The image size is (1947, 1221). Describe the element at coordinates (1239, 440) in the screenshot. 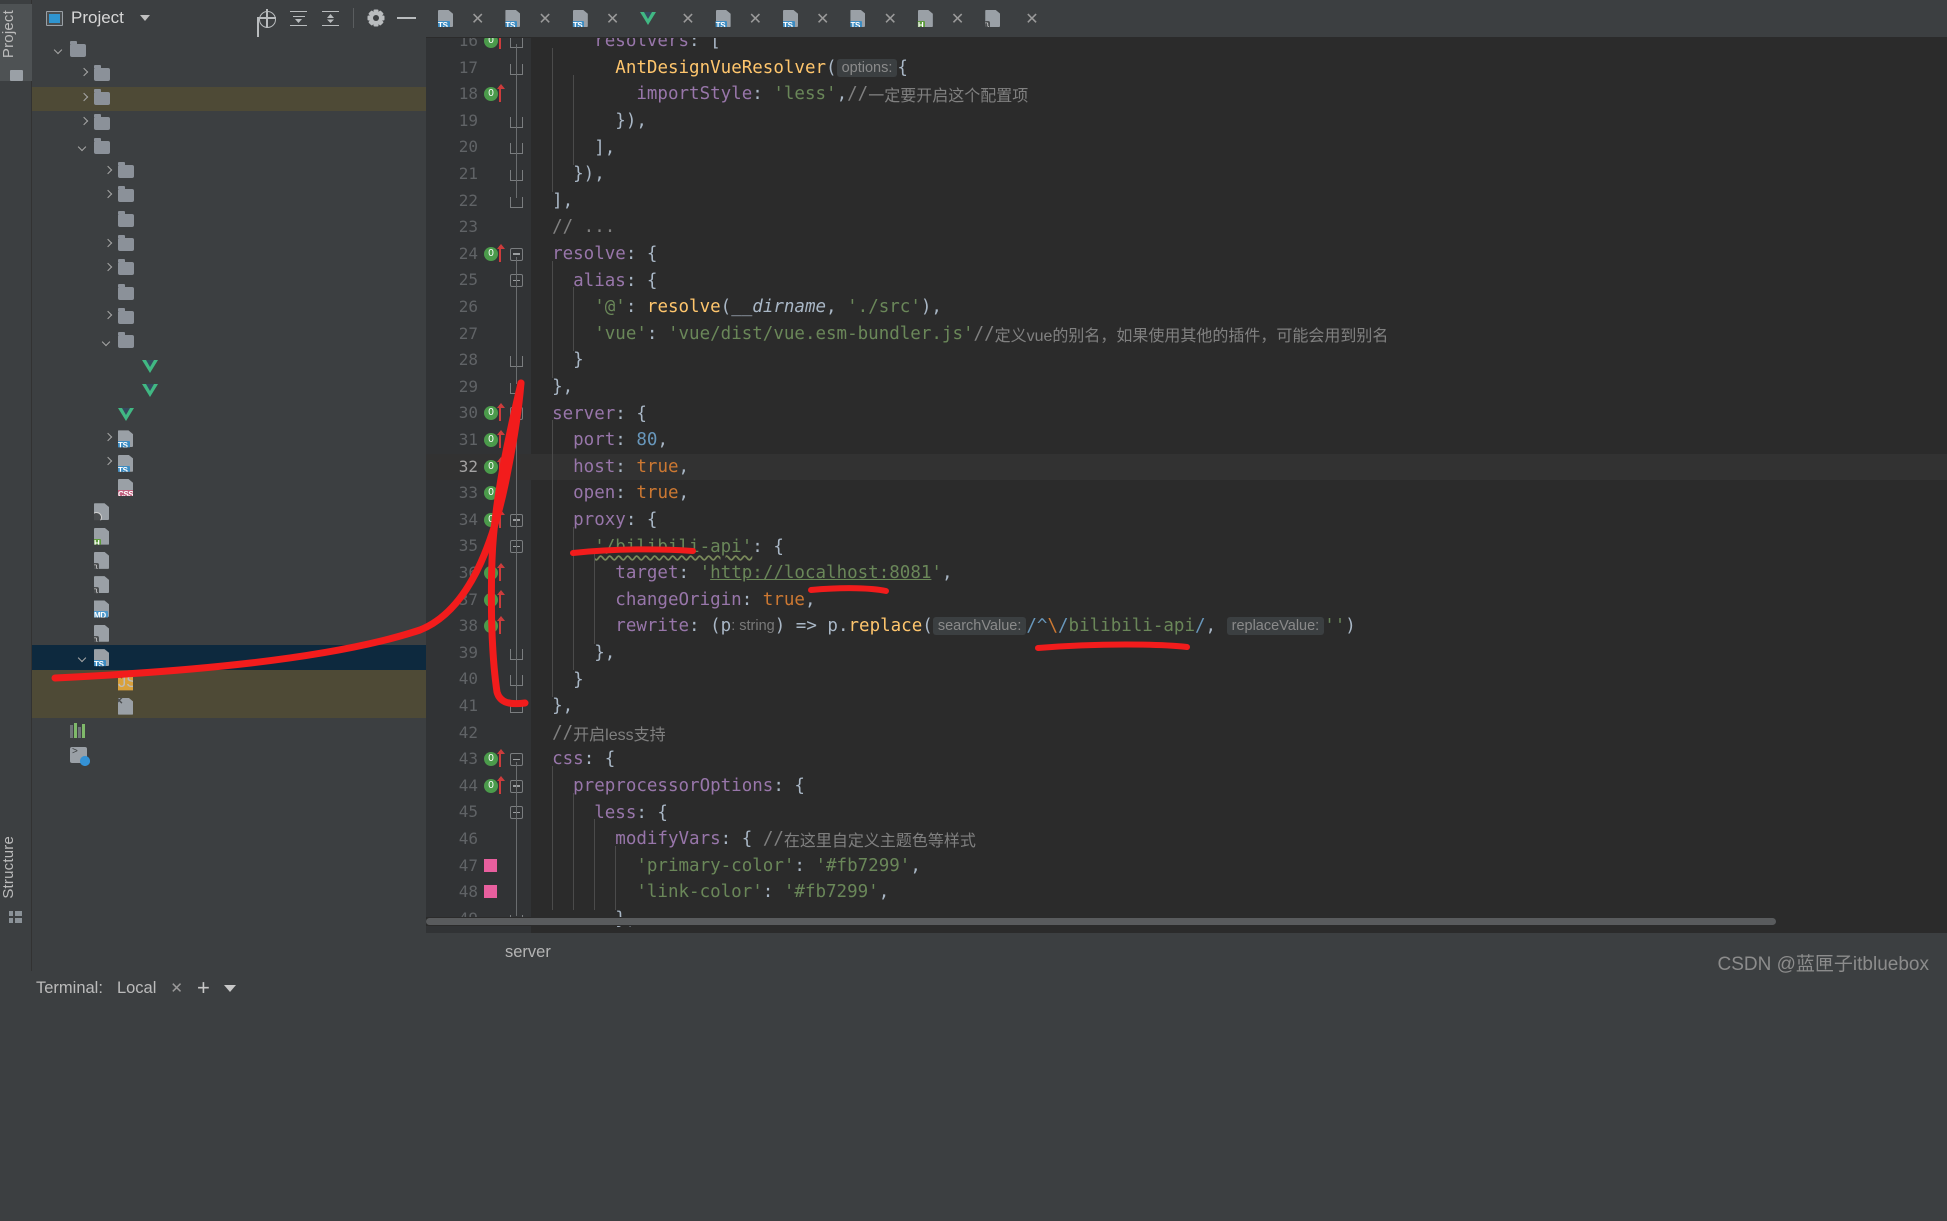

I see `code-line: port: 80,` at that location.